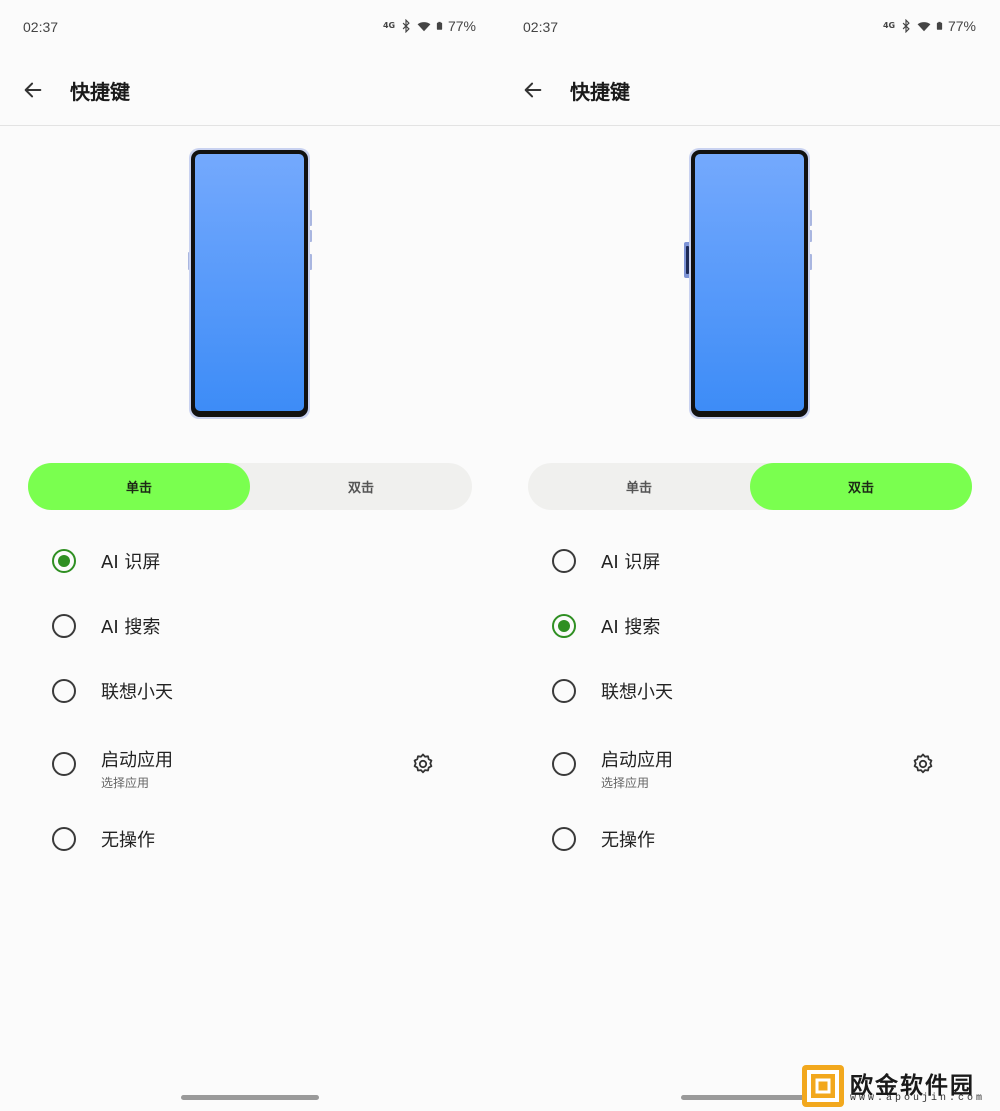 The height and width of the screenshot is (1111, 1000). What do you see at coordinates (823, 1086) in the screenshot?
I see `watermark-logo-icon` at bounding box center [823, 1086].